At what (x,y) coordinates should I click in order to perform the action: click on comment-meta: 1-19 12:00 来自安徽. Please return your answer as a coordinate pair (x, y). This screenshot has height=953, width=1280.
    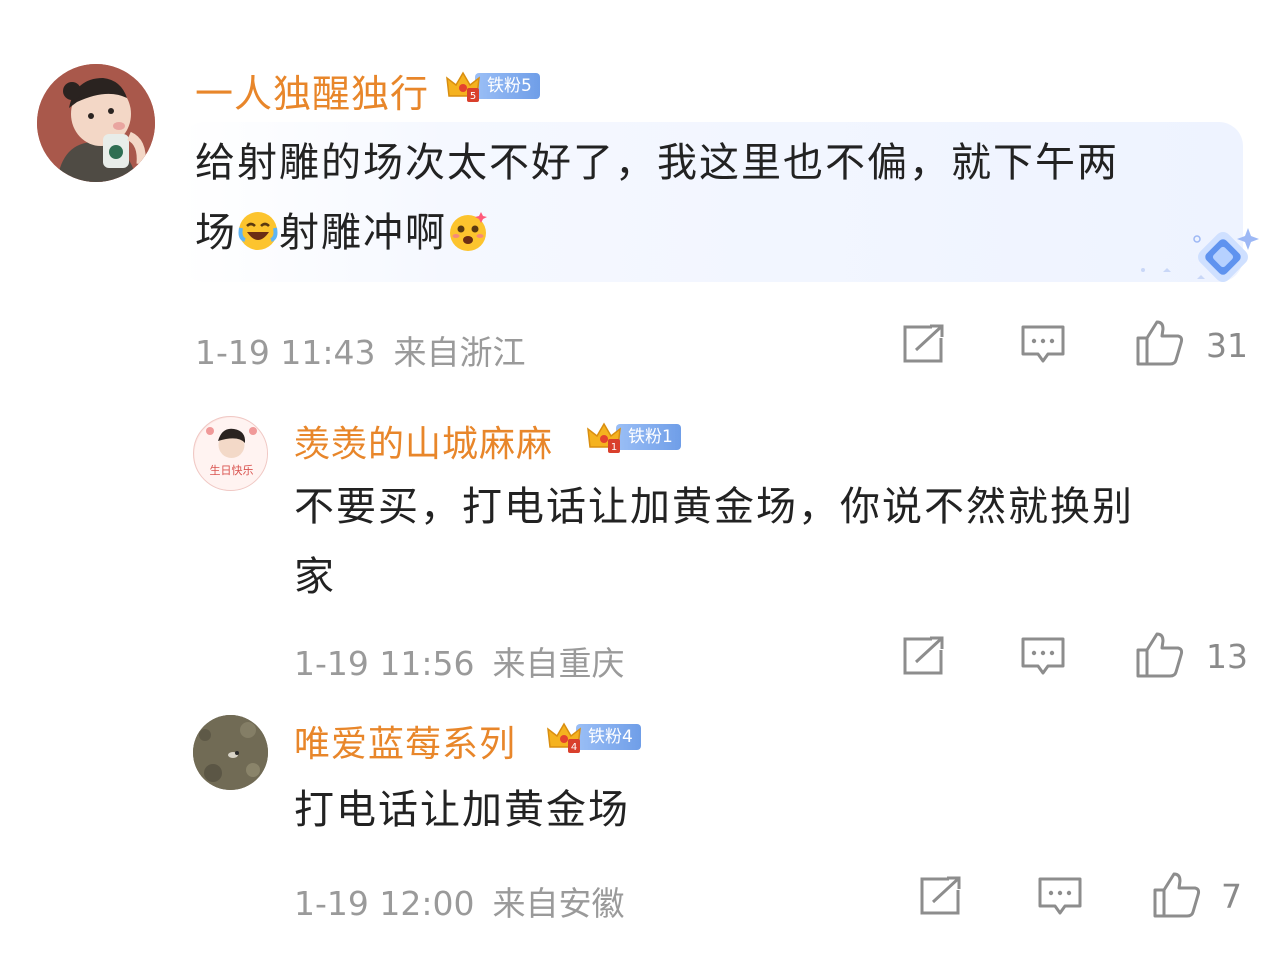
    Looking at the image, I should click on (459, 901).